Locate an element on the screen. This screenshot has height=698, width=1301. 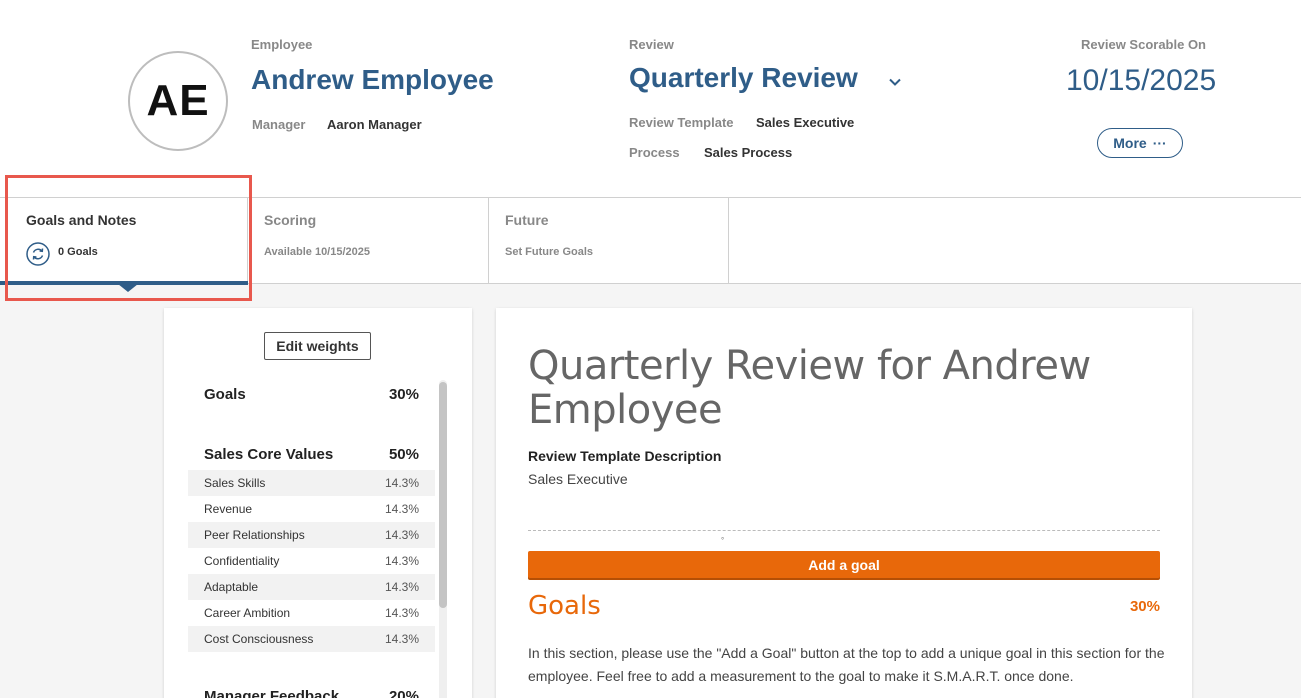
weight-section-goals: Goals 30% is located at coordinates (311, 394).